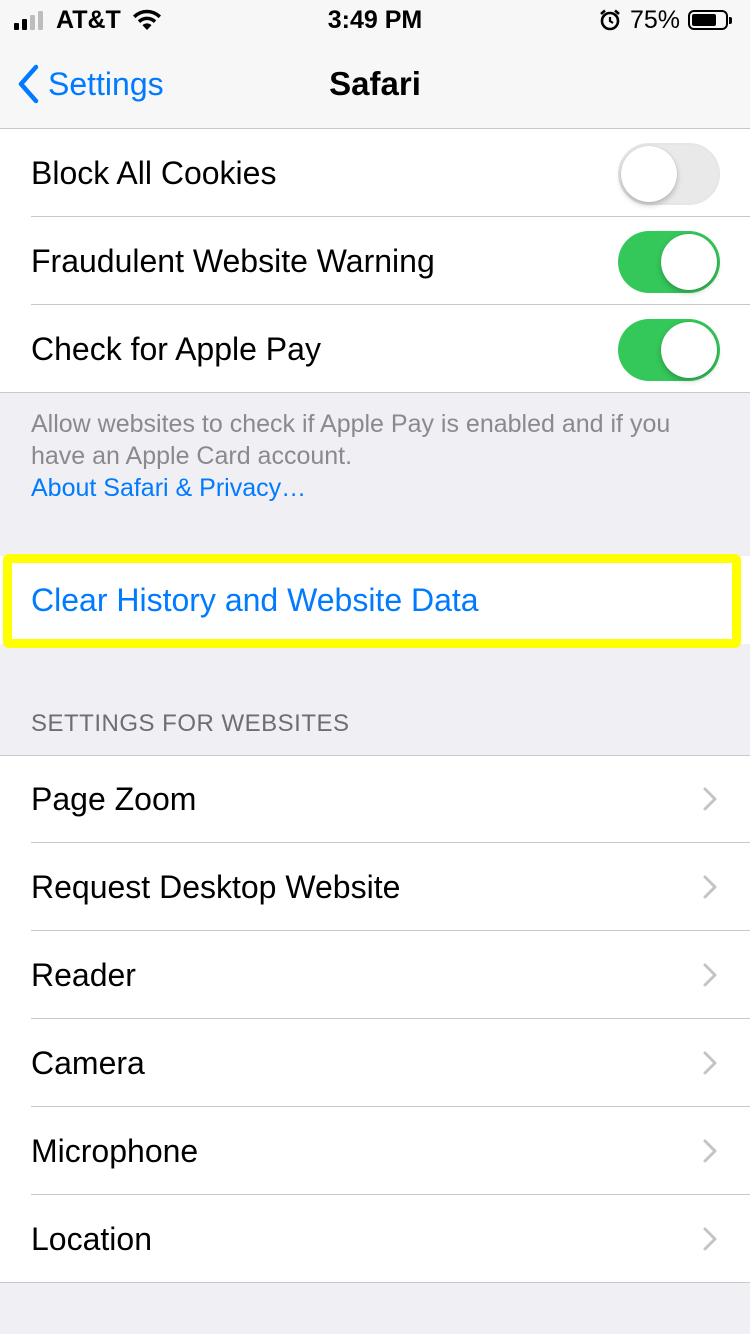 This screenshot has width=750, height=1334. Describe the element at coordinates (704, 20) in the screenshot. I see `battery-fill` at that location.